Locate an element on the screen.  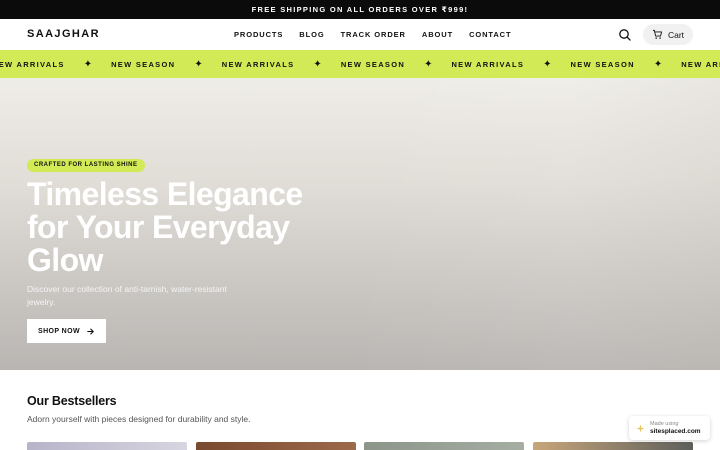
cart-button: Cart is located at coordinates (668, 34).